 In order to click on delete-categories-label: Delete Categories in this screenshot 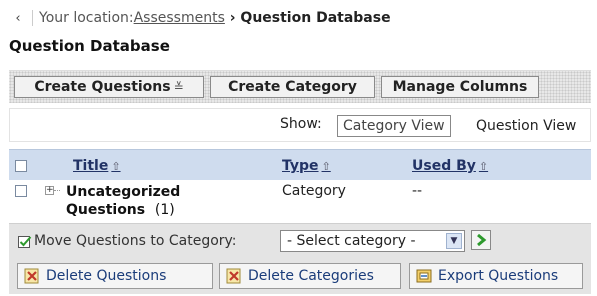, I will do `click(311, 276)`.